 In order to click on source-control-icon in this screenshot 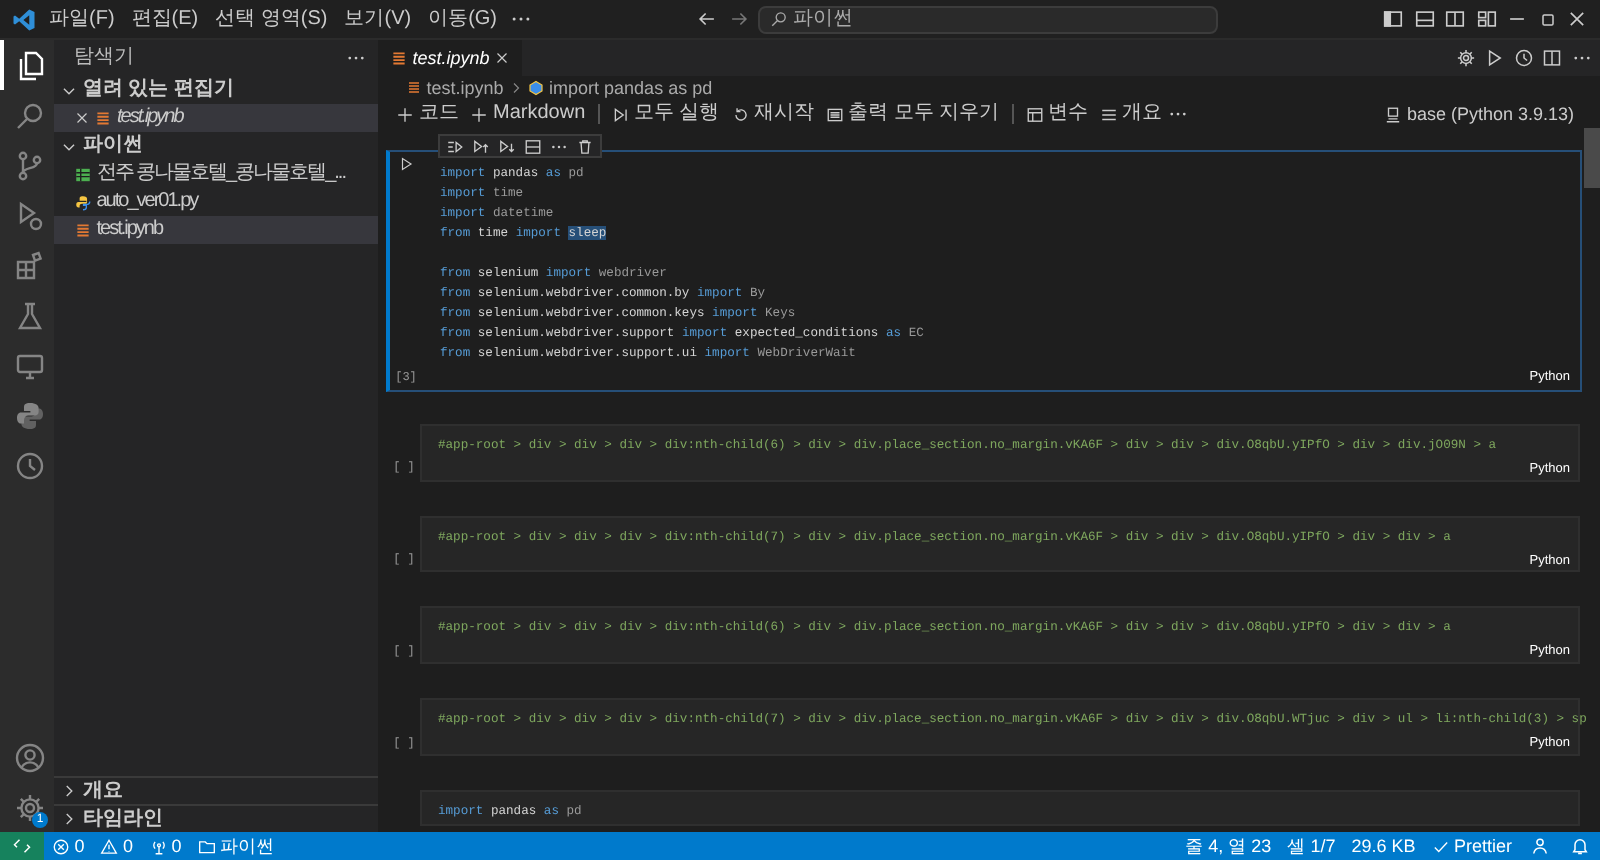, I will do `click(29, 165)`.